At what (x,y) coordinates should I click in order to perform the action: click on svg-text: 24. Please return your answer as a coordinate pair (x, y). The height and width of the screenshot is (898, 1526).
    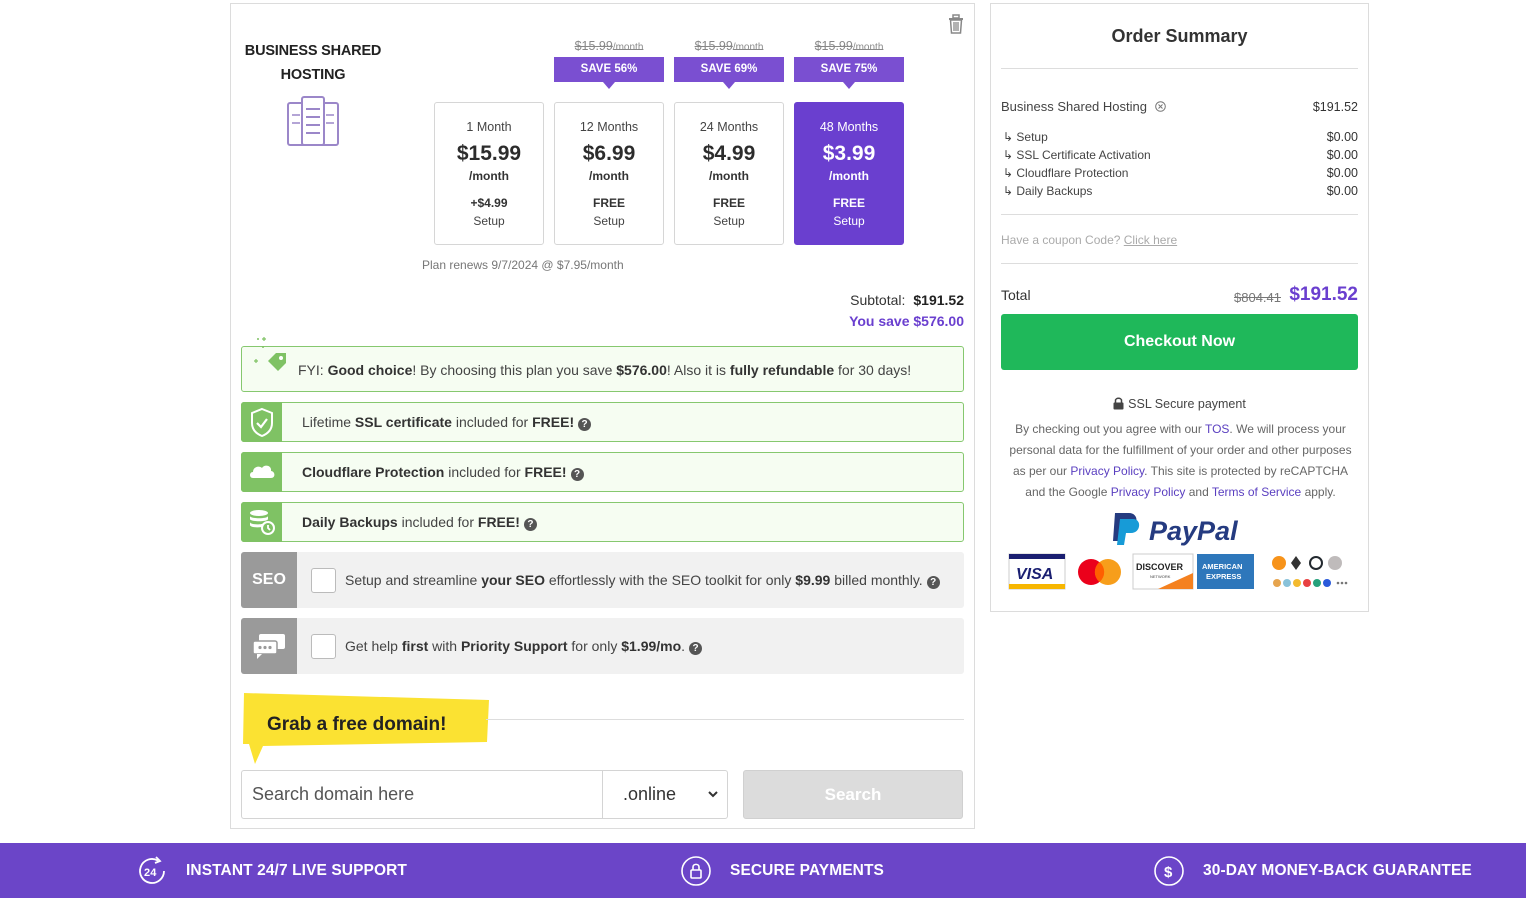
    Looking at the image, I should click on (150, 873).